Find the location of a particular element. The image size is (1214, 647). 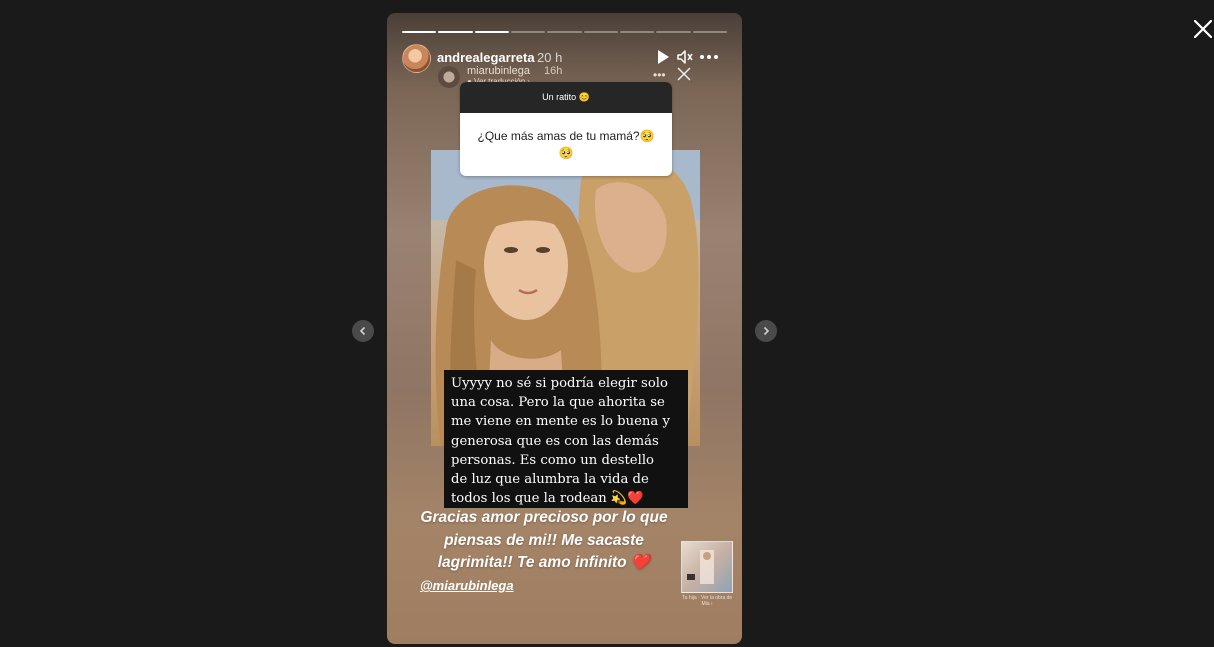

story-progress-bar is located at coordinates (564, 32).